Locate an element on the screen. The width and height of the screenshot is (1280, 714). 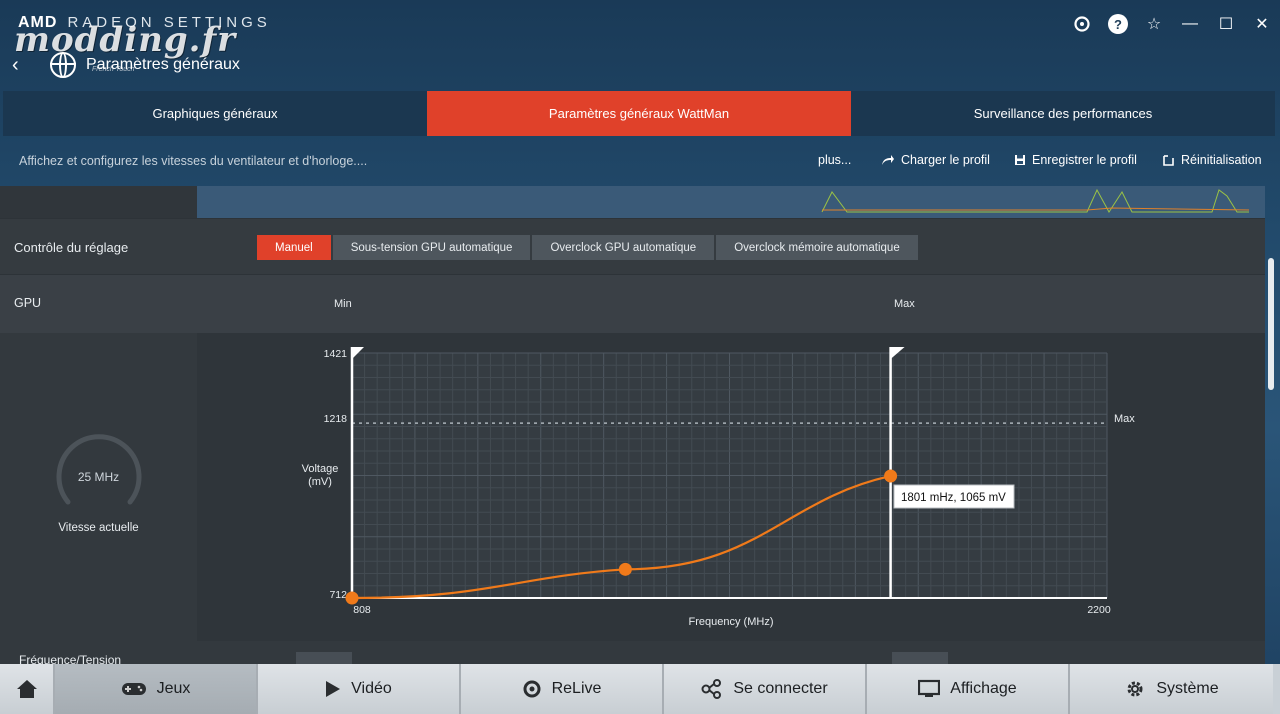
home-button is located at coordinates (27, 689).